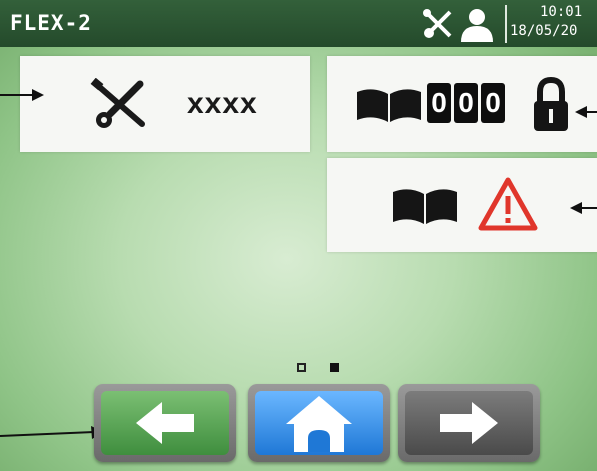 The height and width of the screenshot is (471, 597). What do you see at coordinates (165, 104) in the screenshot?
I see `service-panel: xxxx` at bounding box center [165, 104].